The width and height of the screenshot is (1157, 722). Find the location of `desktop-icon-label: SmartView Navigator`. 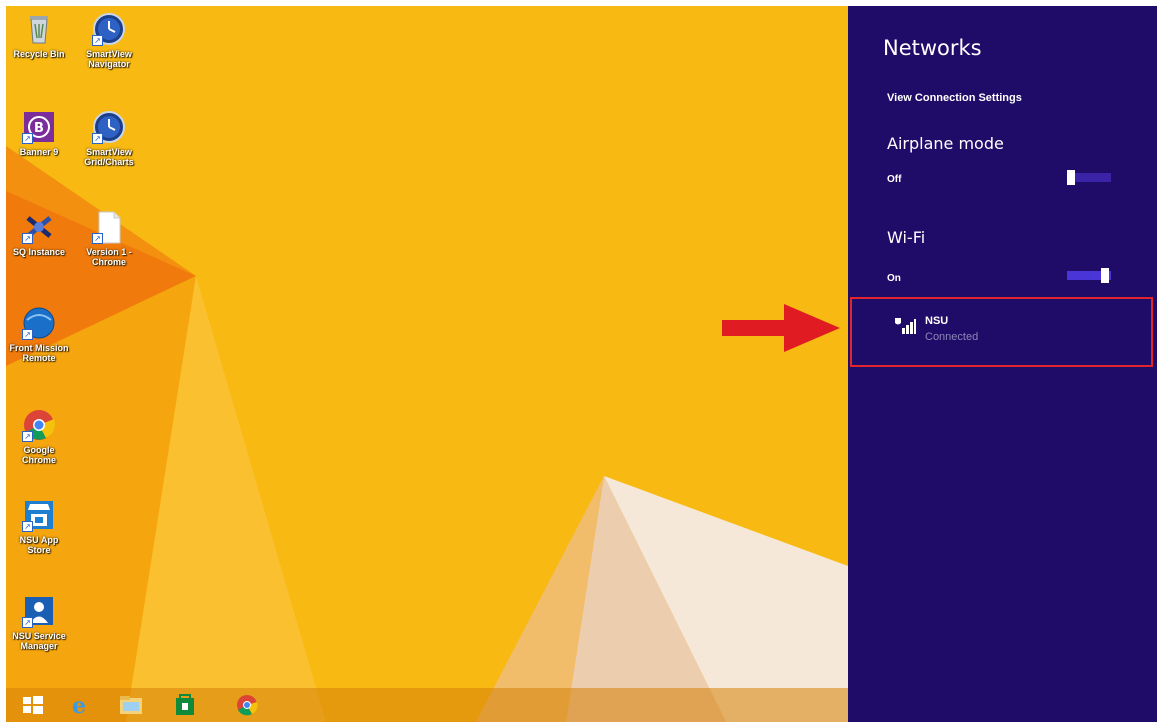

desktop-icon-label: SmartView Navigator is located at coordinates (109, 59).